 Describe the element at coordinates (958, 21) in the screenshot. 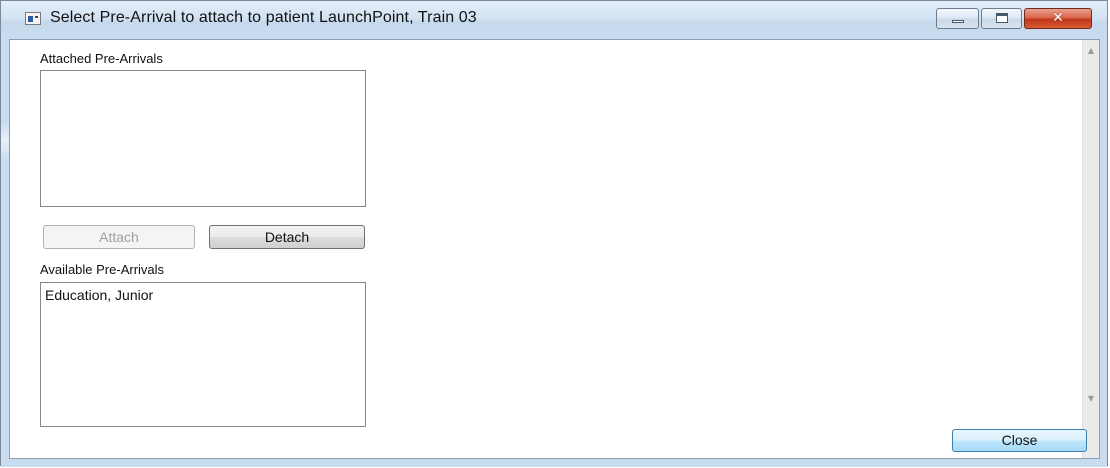

I see `minimize-icon` at that location.